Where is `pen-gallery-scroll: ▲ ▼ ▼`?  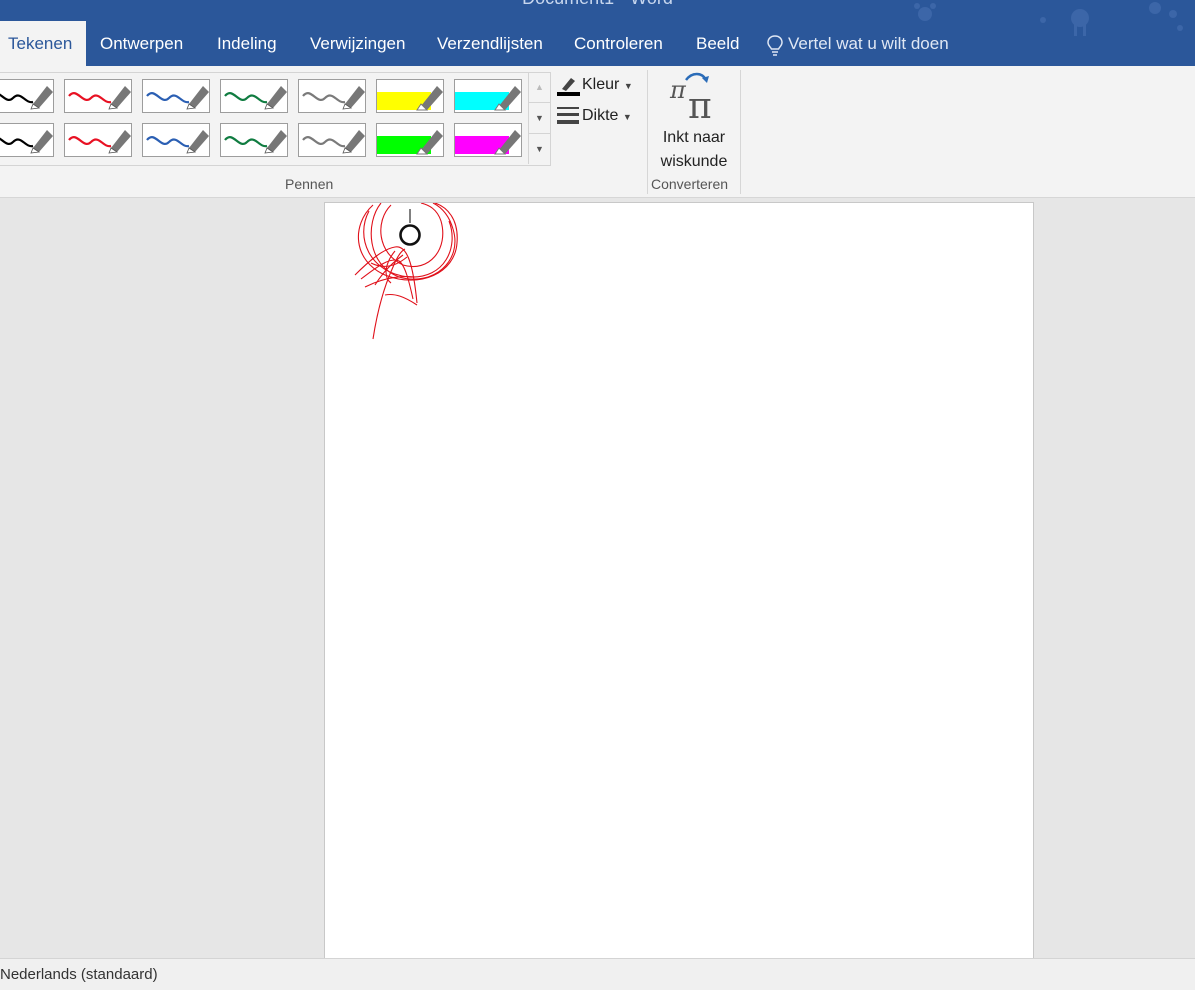
pen-gallery-scroll: ▲ ▼ ▼ is located at coordinates (539, 118).